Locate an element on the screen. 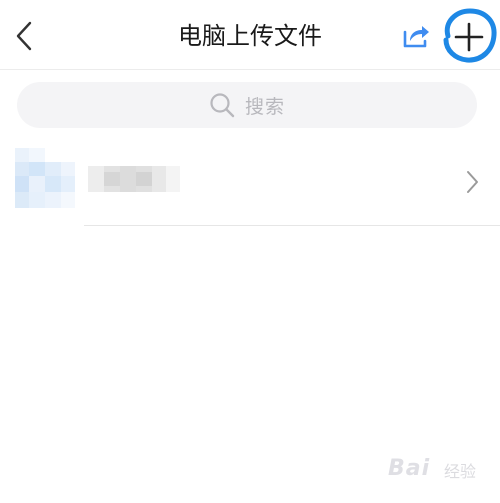 Image resolution: width=500 pixels, height=503 pixels. search-icon is located at coordinates (222, 105).